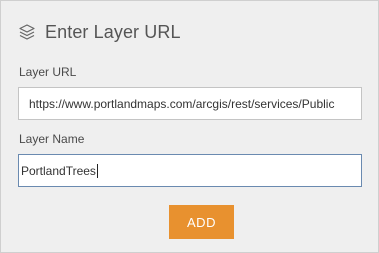 Image resolution: width=379 pixels, height=253 pixels. Describe the element at coordinates (52, 139) in the screenshot. I see `layer-name-label: Layer Name` at that location.